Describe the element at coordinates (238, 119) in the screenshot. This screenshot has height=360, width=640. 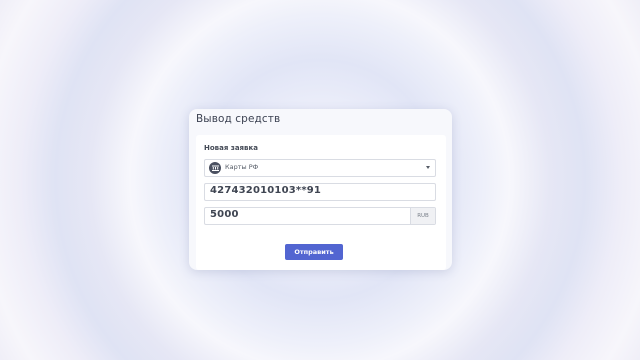
I see `page-title: Вывод средств` at that location.